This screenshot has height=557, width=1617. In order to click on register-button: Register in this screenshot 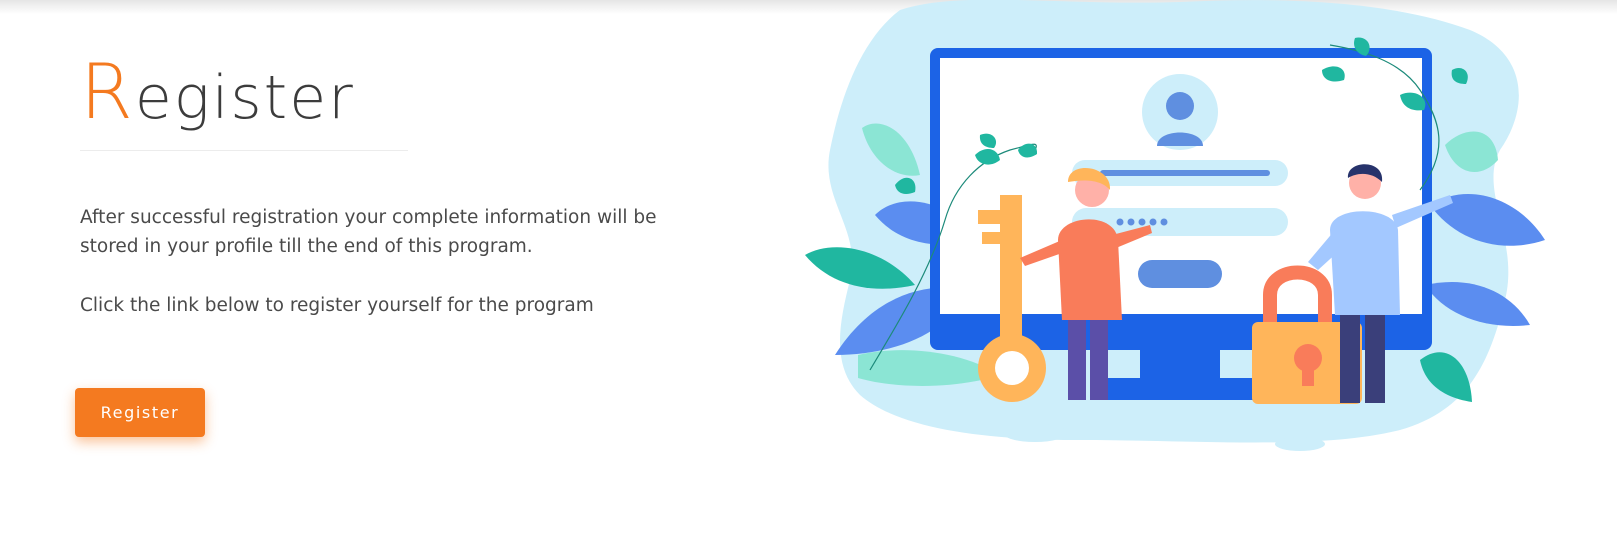, I will do `click(140, 412)`.